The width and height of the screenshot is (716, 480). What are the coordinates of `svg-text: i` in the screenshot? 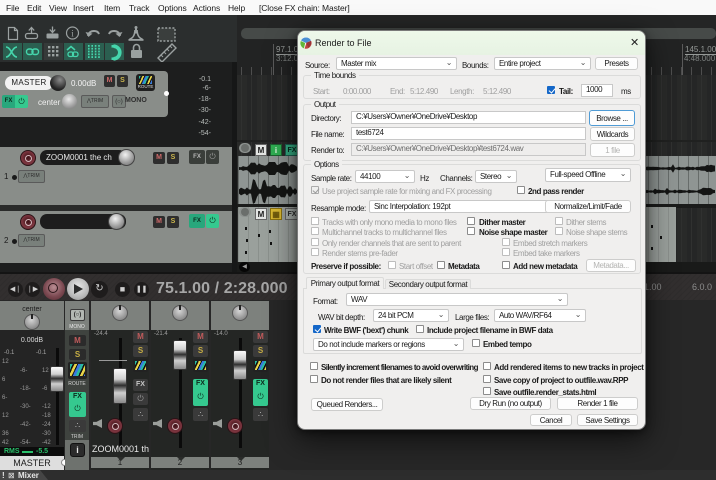 It's located at (72, 33).